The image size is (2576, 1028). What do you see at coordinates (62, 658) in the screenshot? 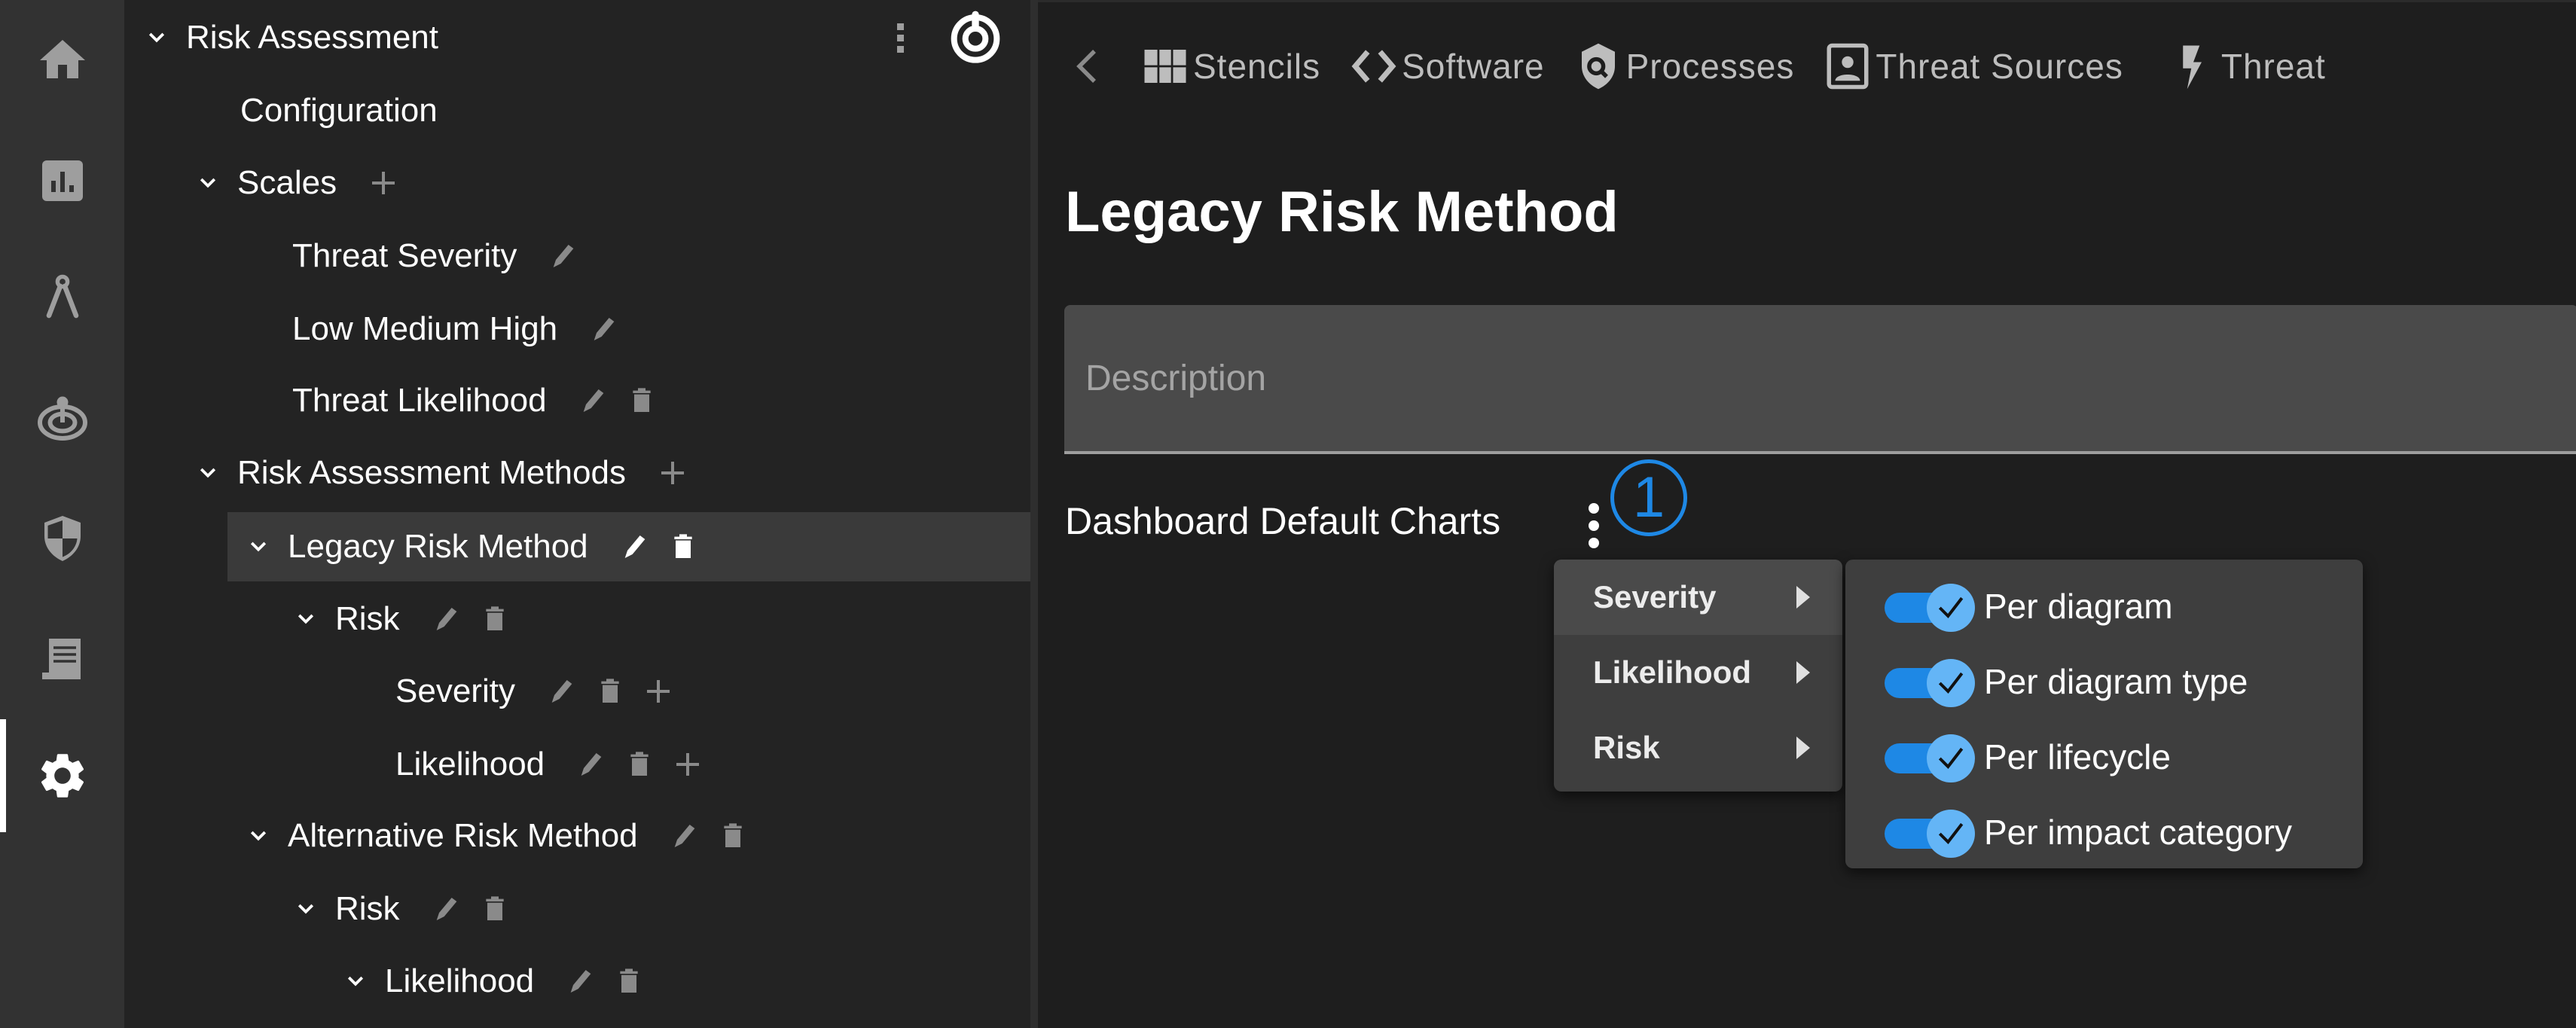
I see `rail-item-reports` at bounding box center [62, 658].